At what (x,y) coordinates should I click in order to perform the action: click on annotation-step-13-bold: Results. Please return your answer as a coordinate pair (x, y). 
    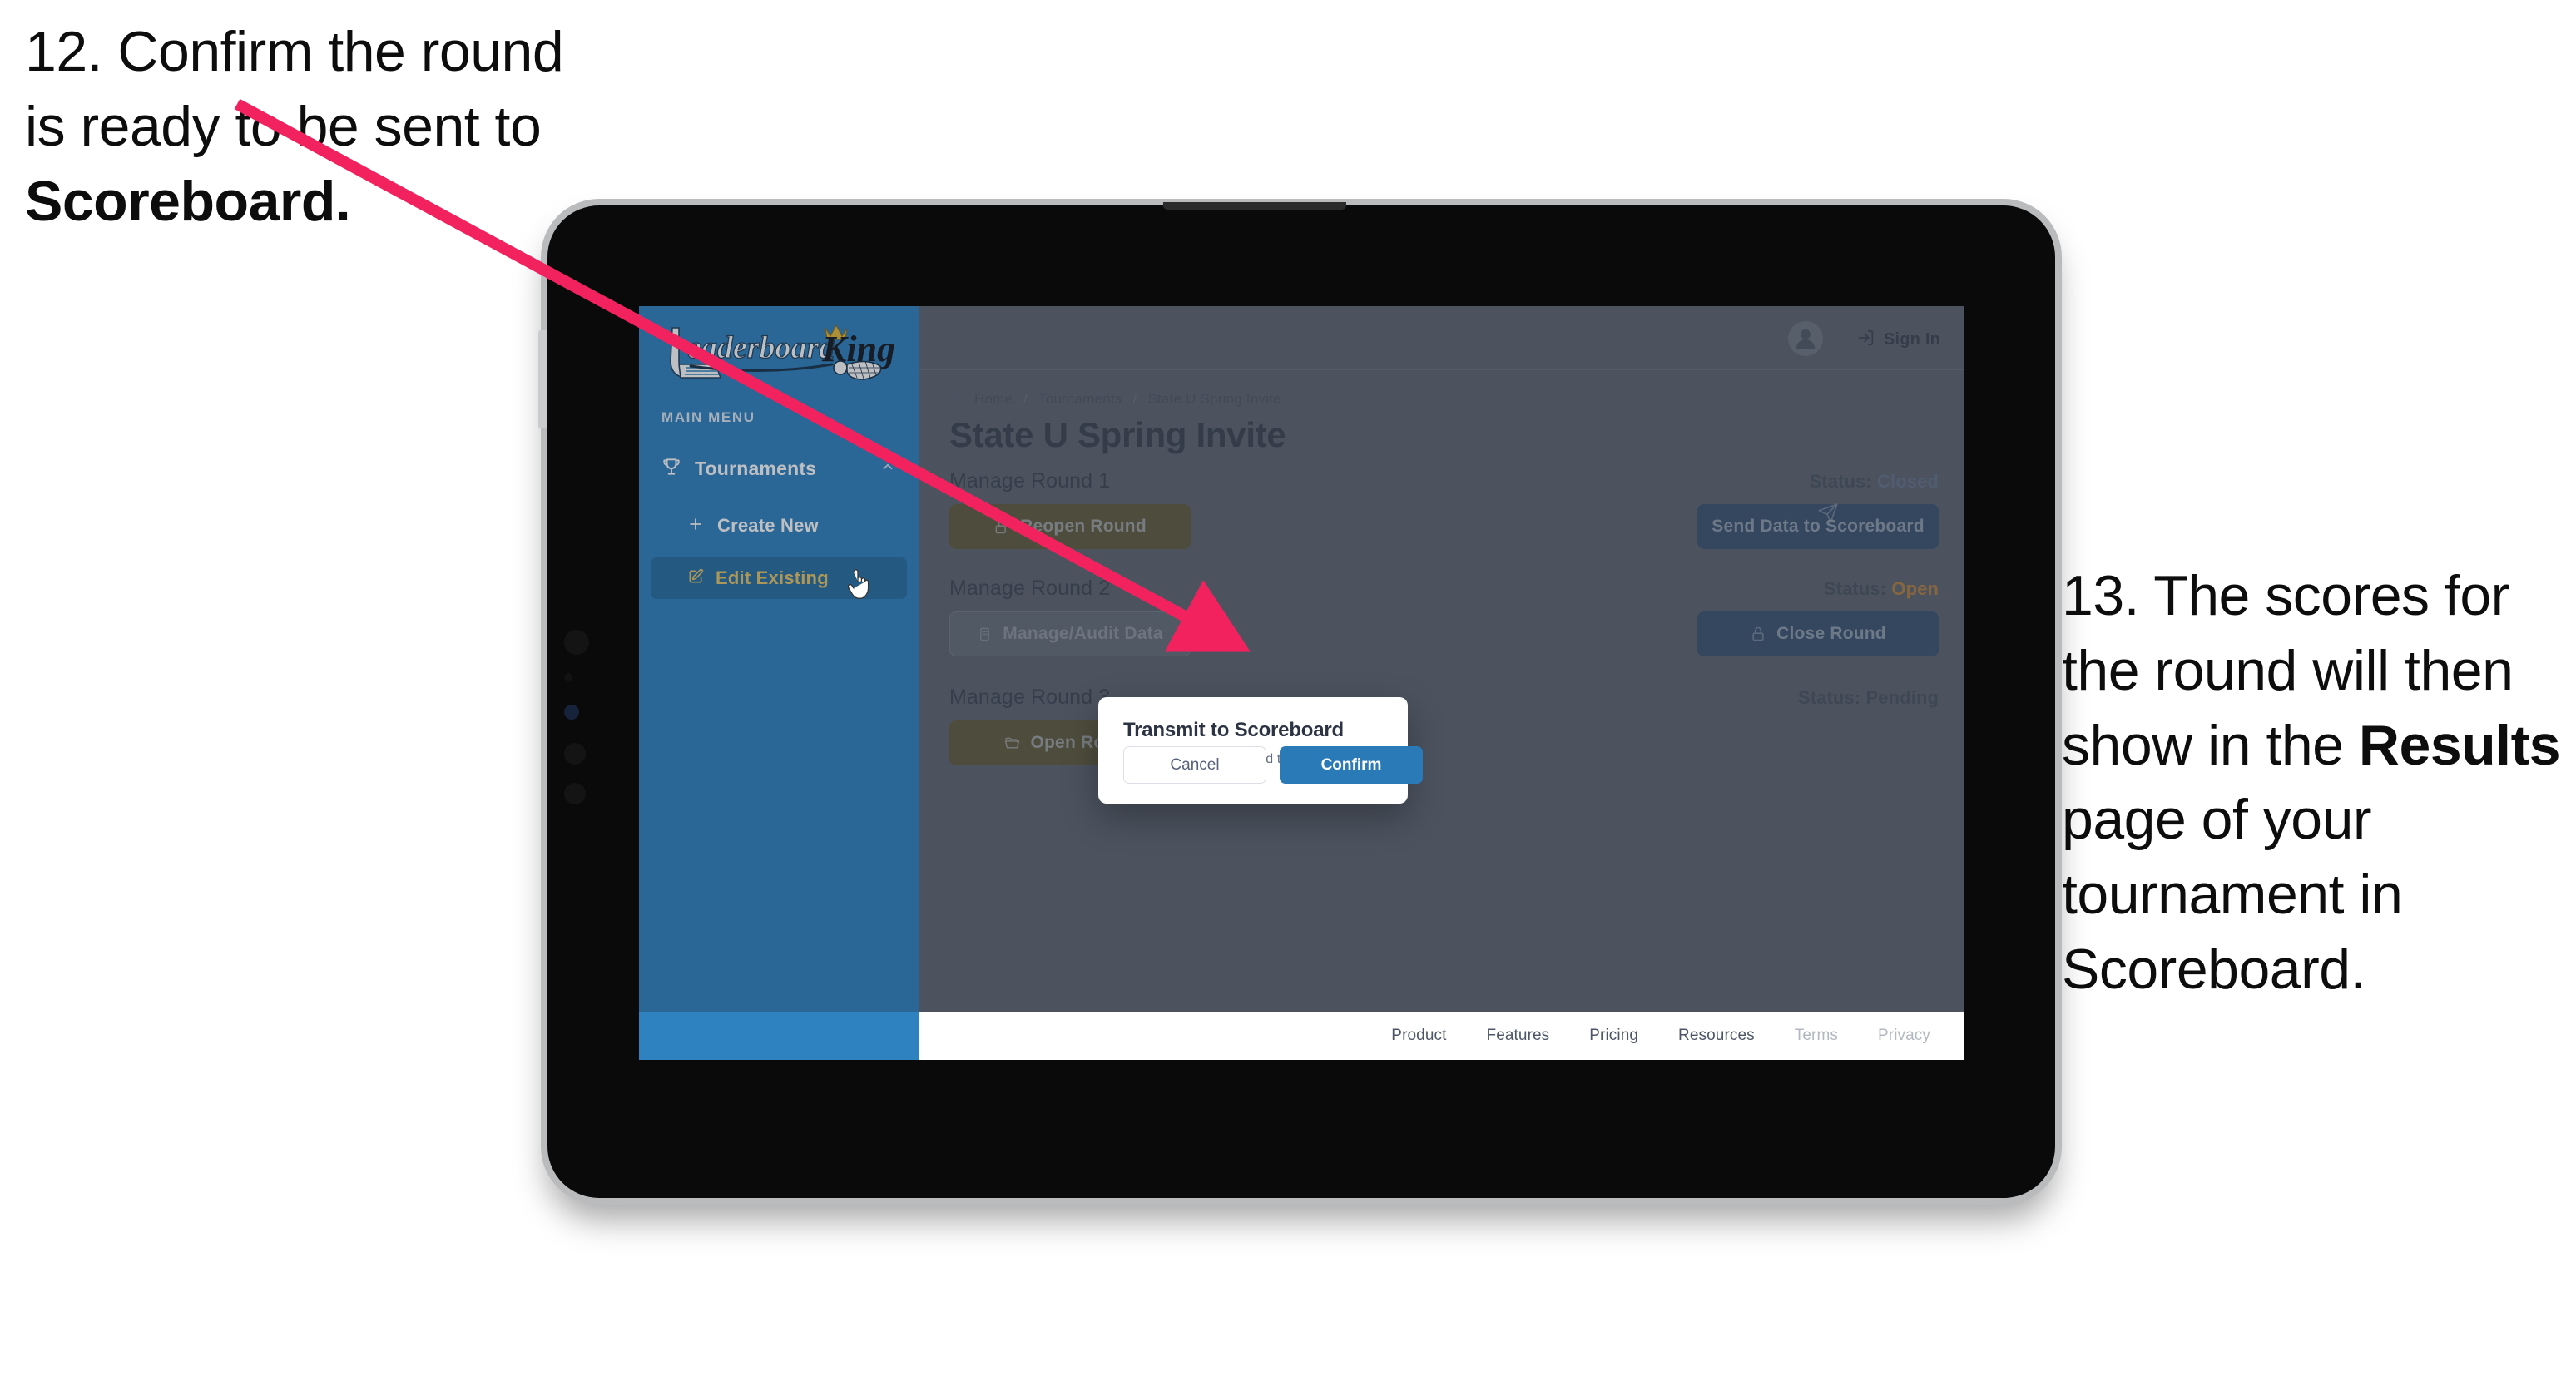
    Looking at the image, I should click on (2459, 745).